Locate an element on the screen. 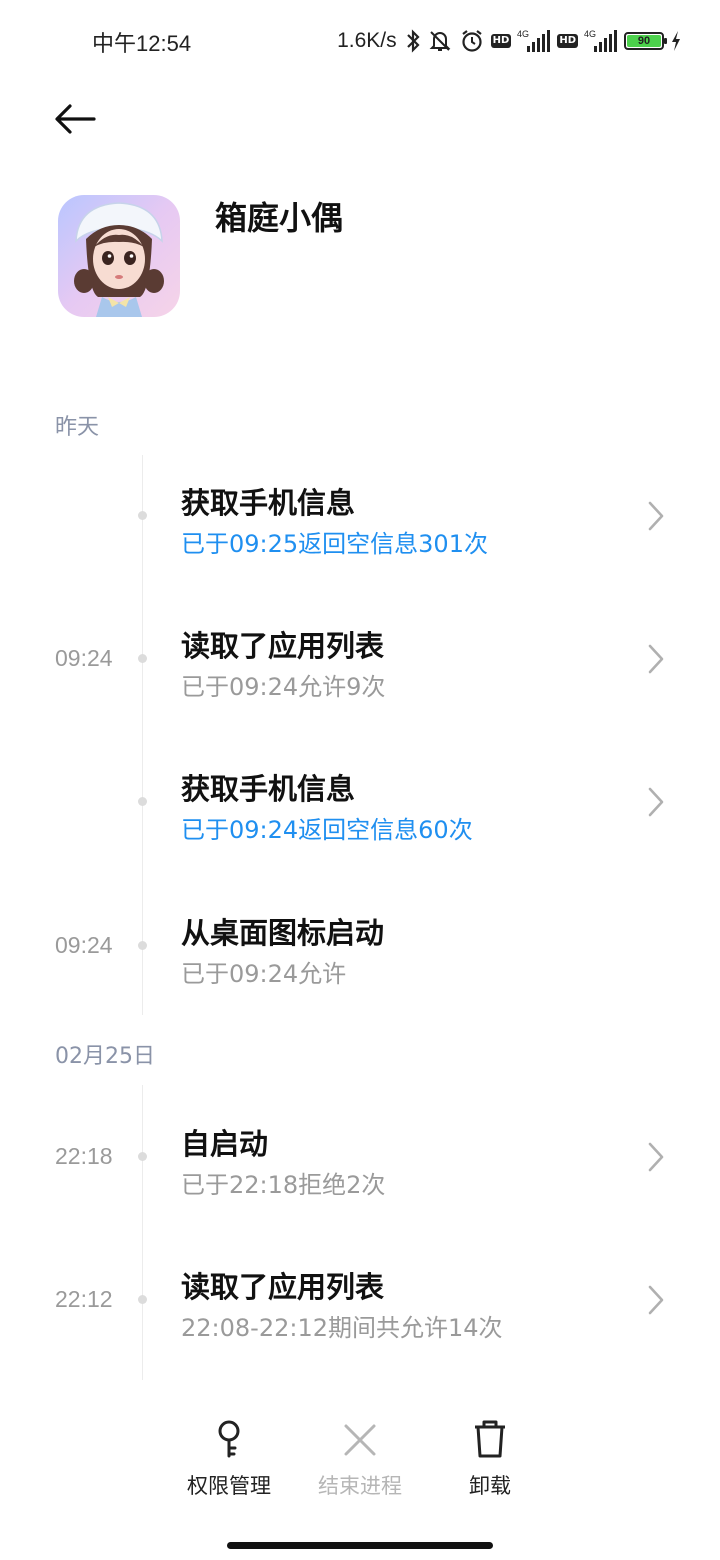 Image resolution: width=720 pixels, height=1560 pixels. entry-subtitle: 已于09:24允许 is located at coordinates (264, 974).